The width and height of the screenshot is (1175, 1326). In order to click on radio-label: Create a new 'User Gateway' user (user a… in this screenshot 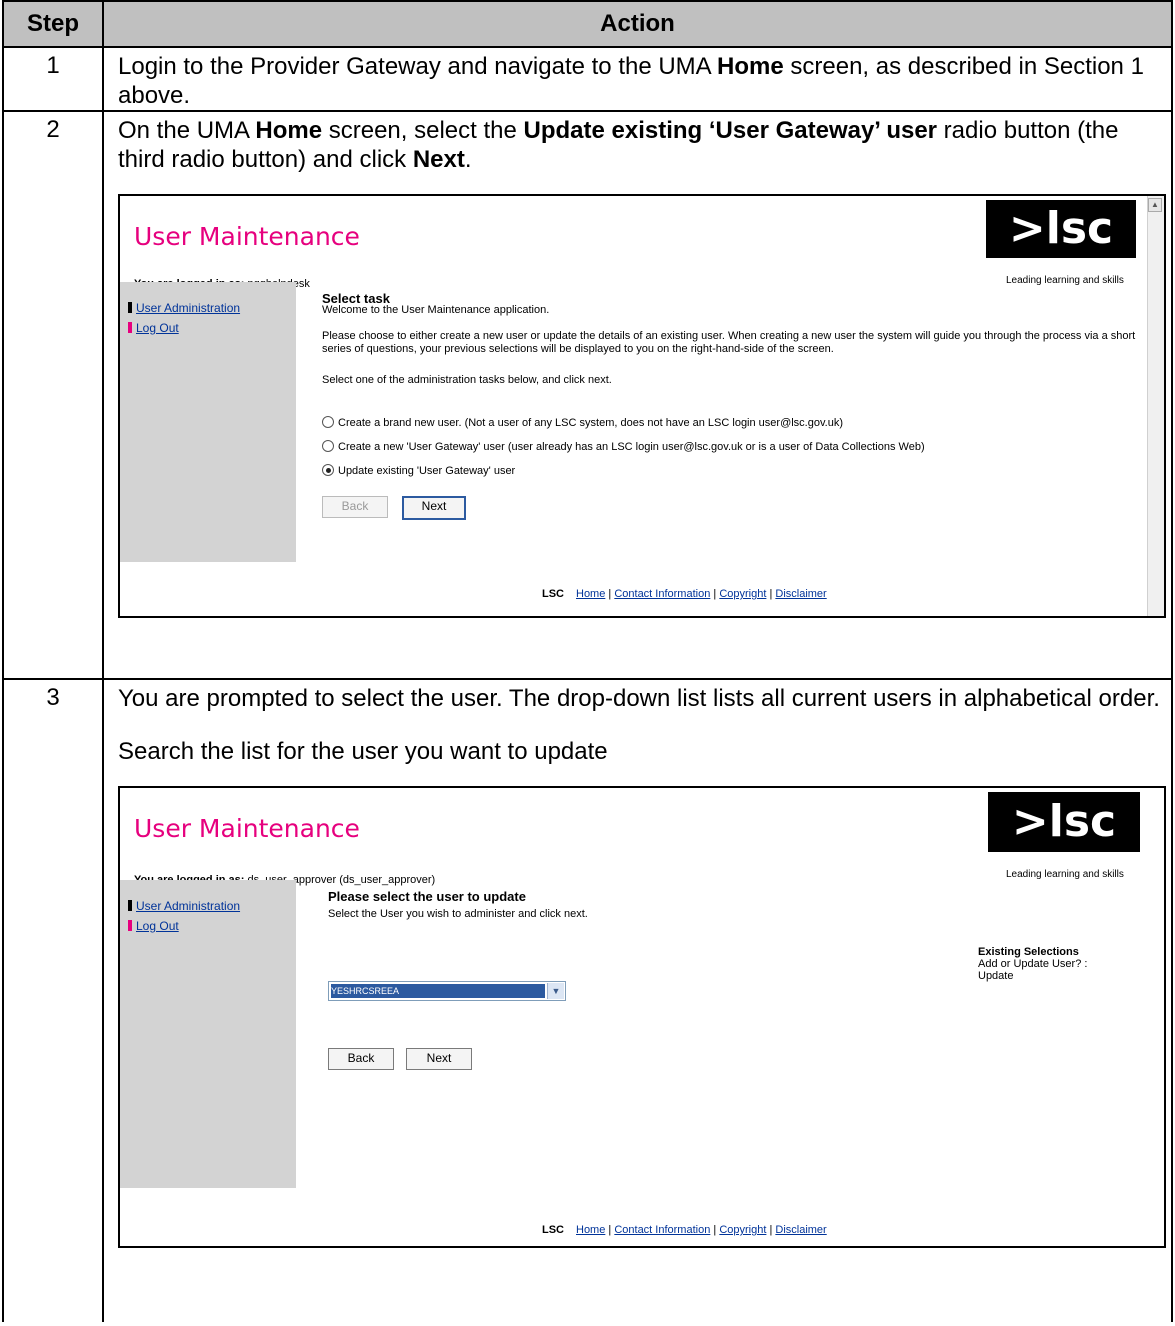, I will do `click(631, 447)`.